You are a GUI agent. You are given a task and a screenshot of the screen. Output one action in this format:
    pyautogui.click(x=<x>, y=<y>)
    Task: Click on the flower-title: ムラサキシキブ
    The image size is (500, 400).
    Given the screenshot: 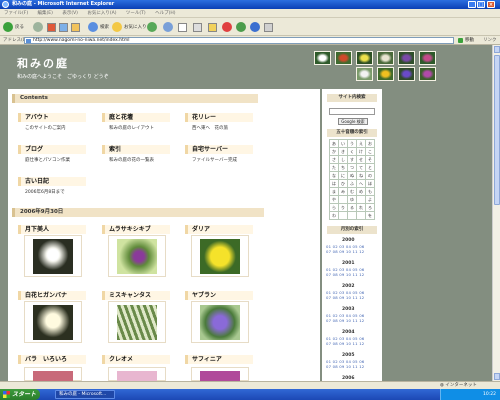 What is the action you would take?
    pyautogui.click(x=136, y=229)
    